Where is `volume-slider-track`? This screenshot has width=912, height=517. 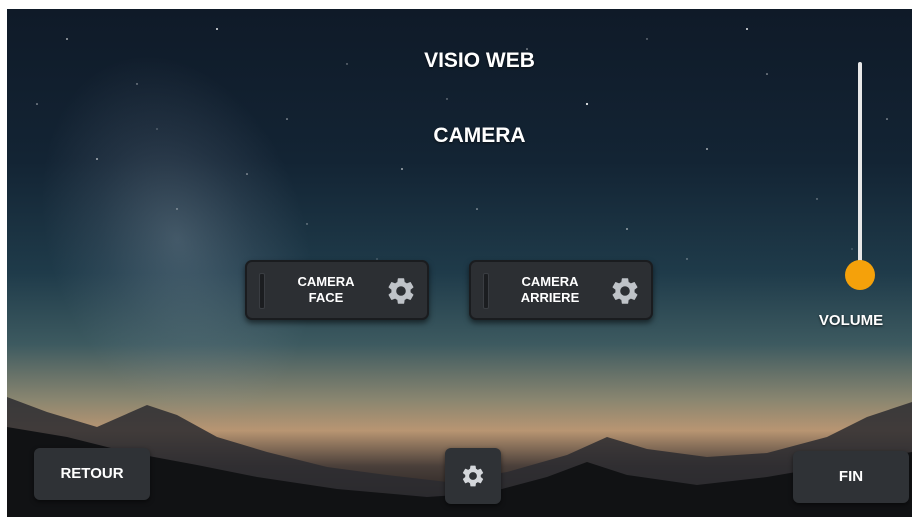 volume-slider-track is located at coordinates (860, 168).